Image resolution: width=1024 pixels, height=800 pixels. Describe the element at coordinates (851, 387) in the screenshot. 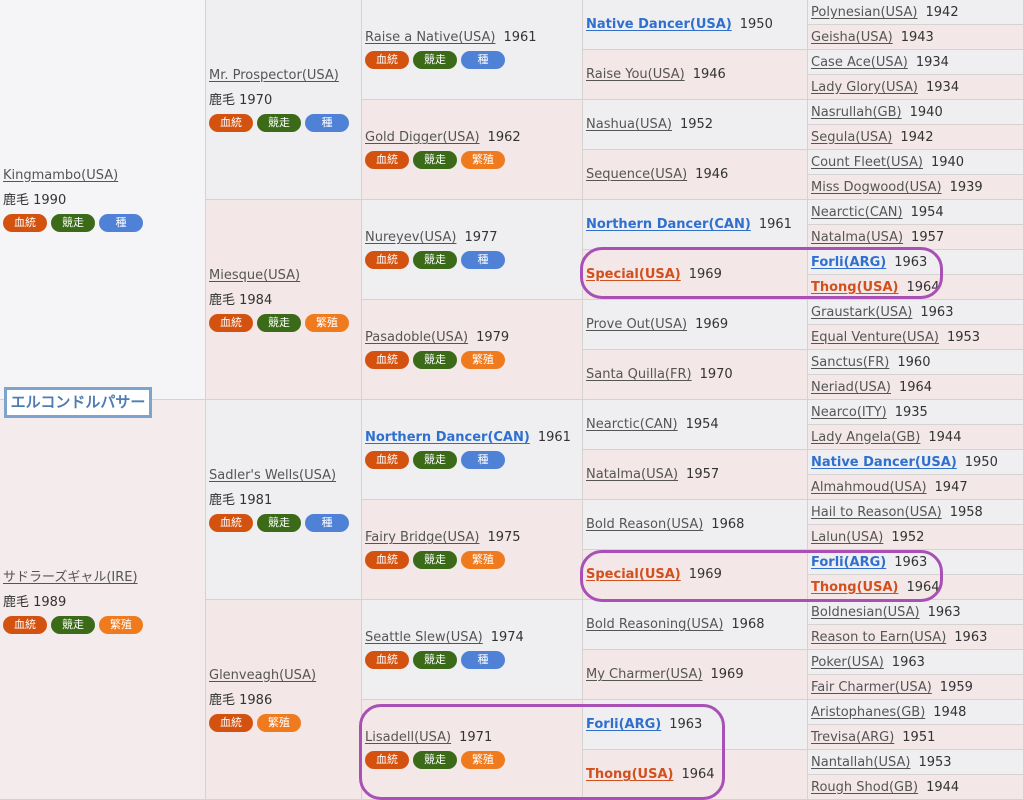

I see `ancestor-name-link: Neriad(USA)` at that location.